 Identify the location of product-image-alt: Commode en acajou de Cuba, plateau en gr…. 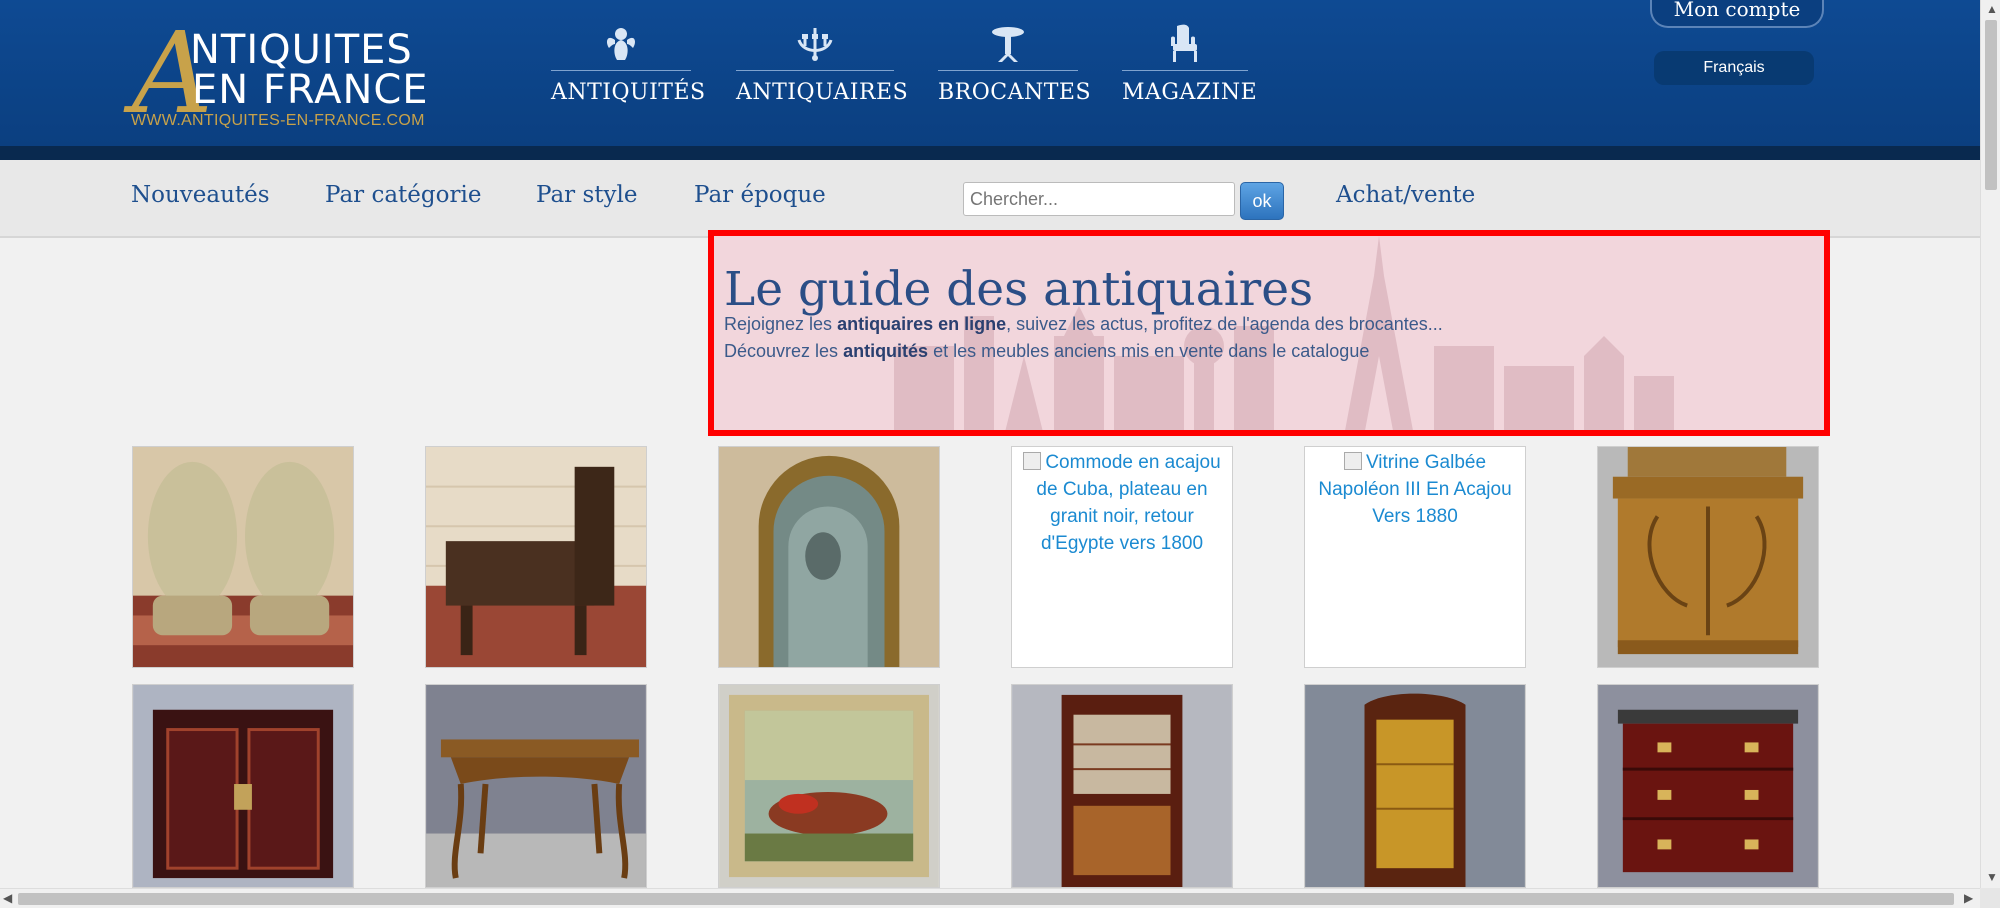
(1122, 502).